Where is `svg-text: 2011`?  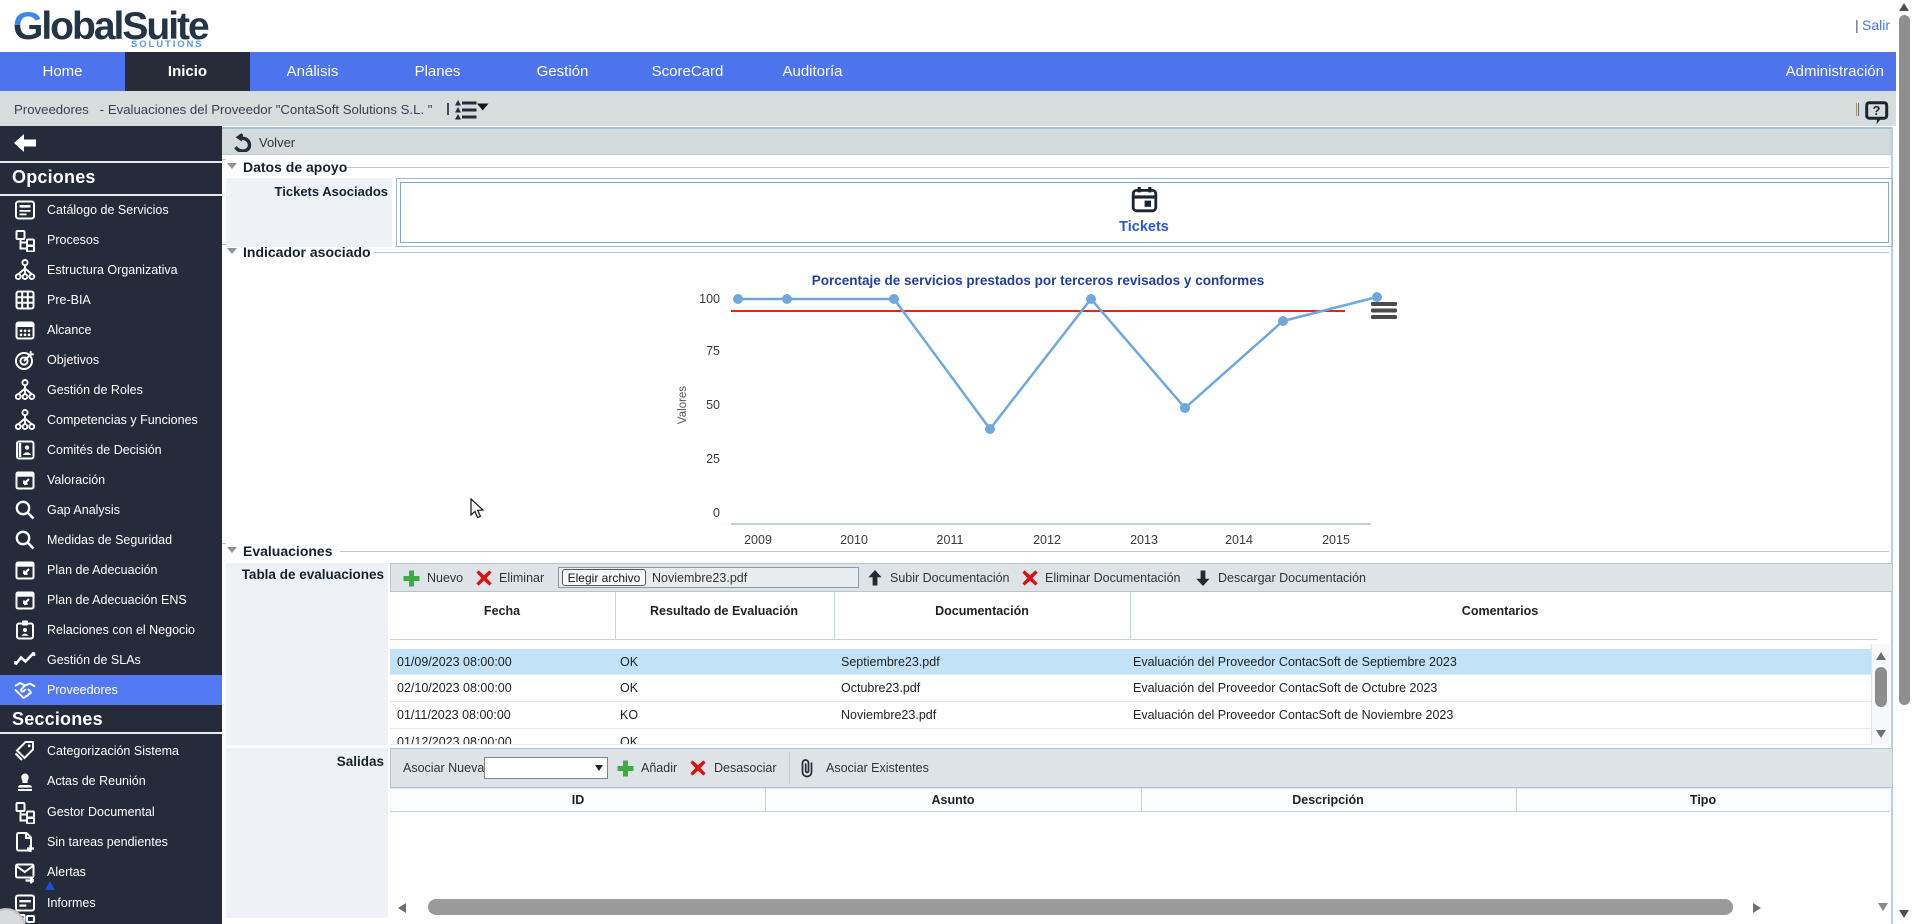
svg-text: 2011 is located at coordinates (950, 540).